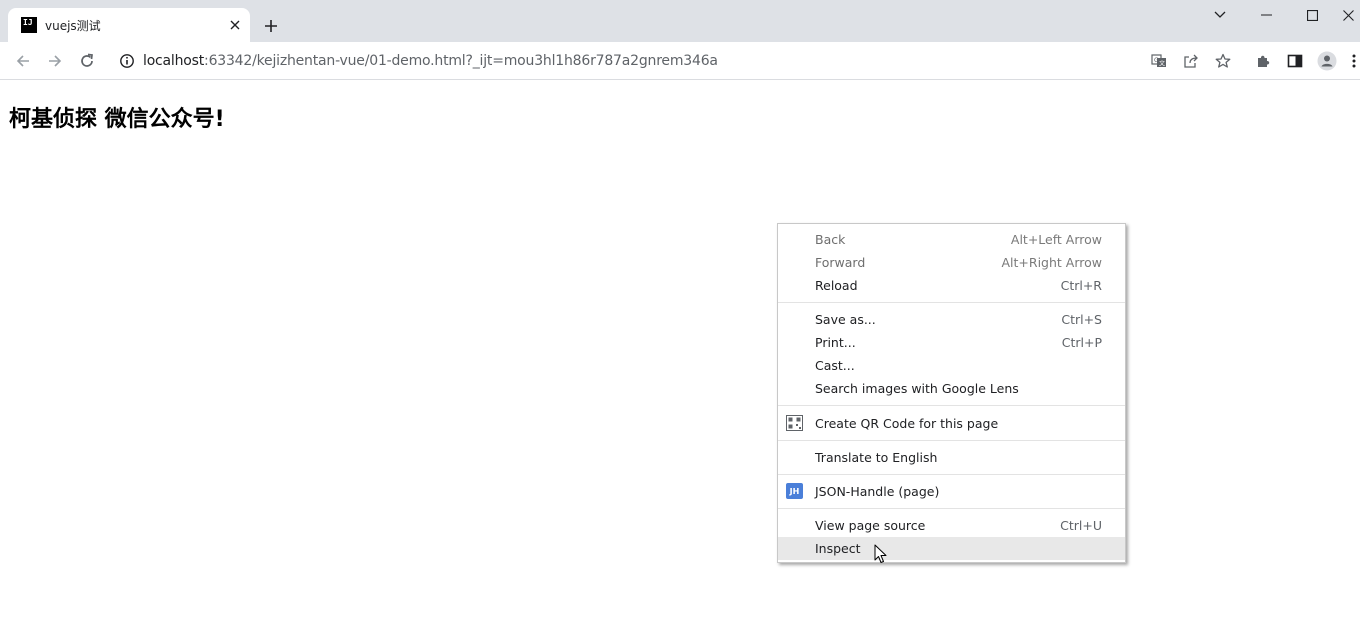 This screenshot has width=1360, height=632. I want to click on menu-item-reload: Reload Ctrl+R, so click(951, 285).